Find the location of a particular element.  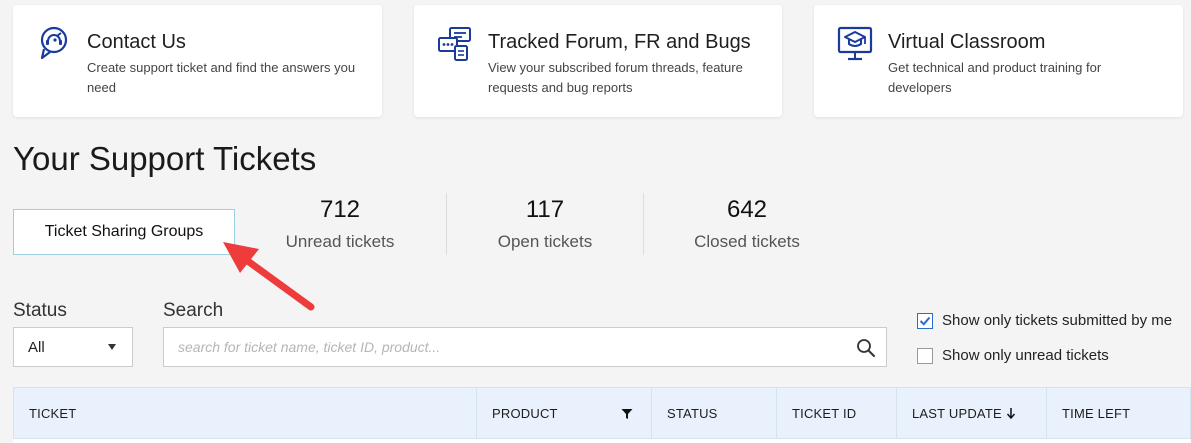

submitted-by-me-label: Show only tickets submitted by me is located at coordinates (1057, 320).